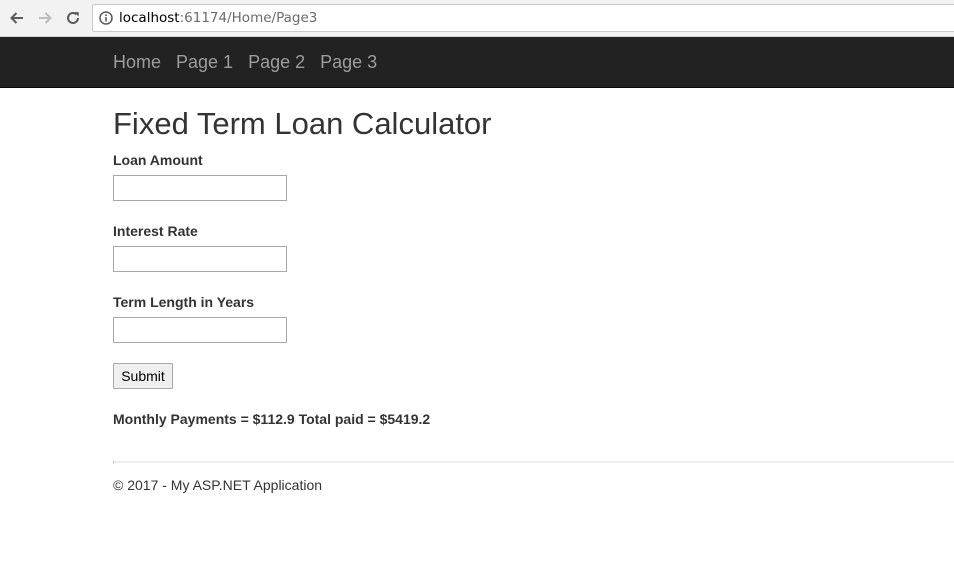  I want to click on url-text: localhost:61174/Home/Page3, so click(218, 18).